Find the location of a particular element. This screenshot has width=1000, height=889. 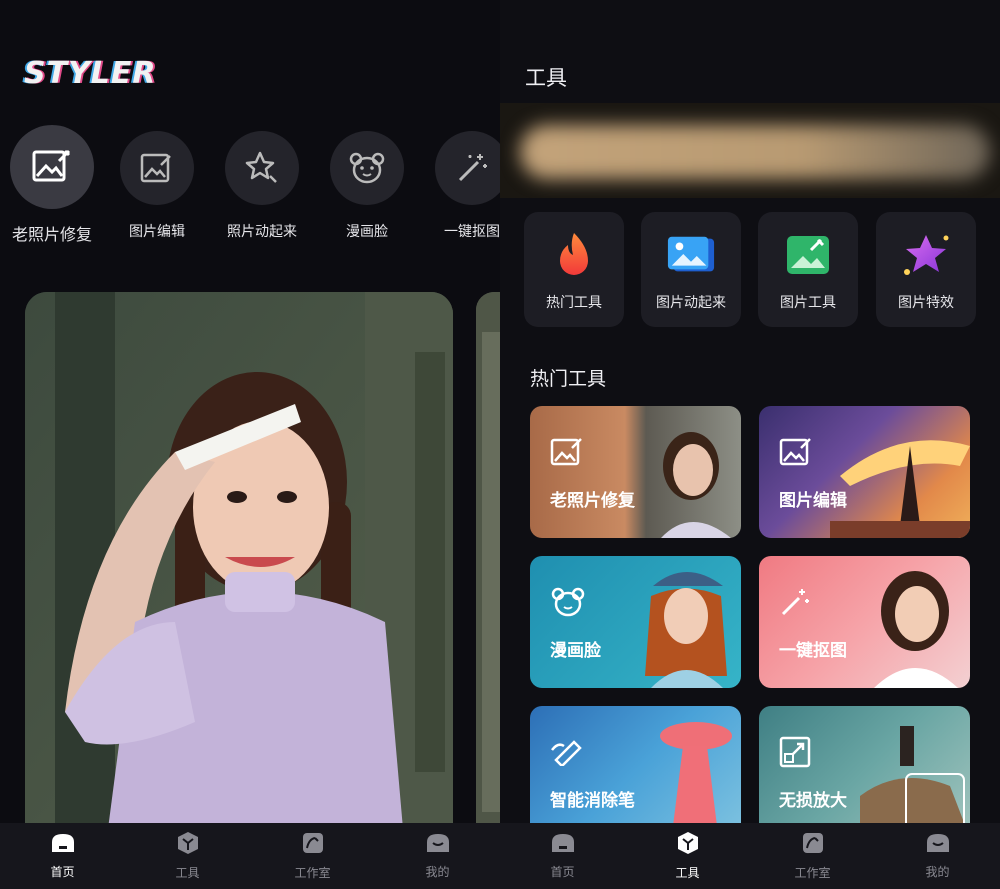

category-label: 图片工具 is located at coordinates (808, 303).